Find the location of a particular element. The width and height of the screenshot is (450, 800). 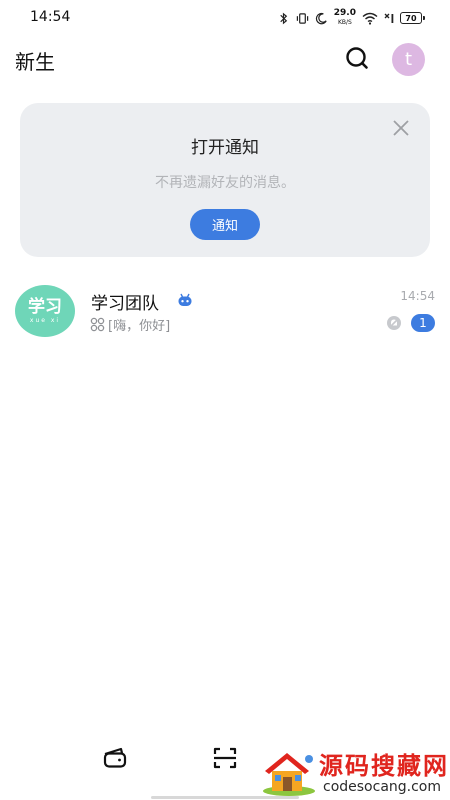

enable-notification-button: 通知 is located at coordinates (225, 224).